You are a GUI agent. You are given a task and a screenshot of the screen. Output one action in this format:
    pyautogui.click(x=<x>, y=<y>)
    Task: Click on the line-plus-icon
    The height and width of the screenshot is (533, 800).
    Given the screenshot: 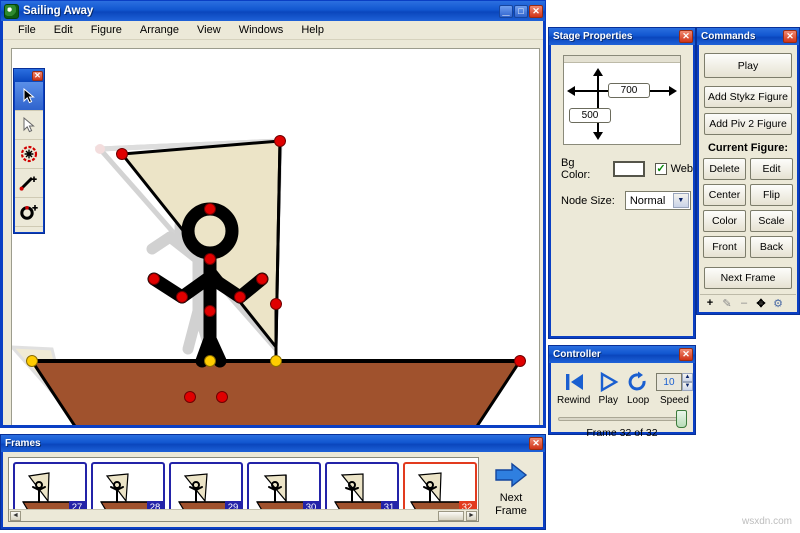 What is the action you would take?
    pyautogui.click(x=28, y=183)
    